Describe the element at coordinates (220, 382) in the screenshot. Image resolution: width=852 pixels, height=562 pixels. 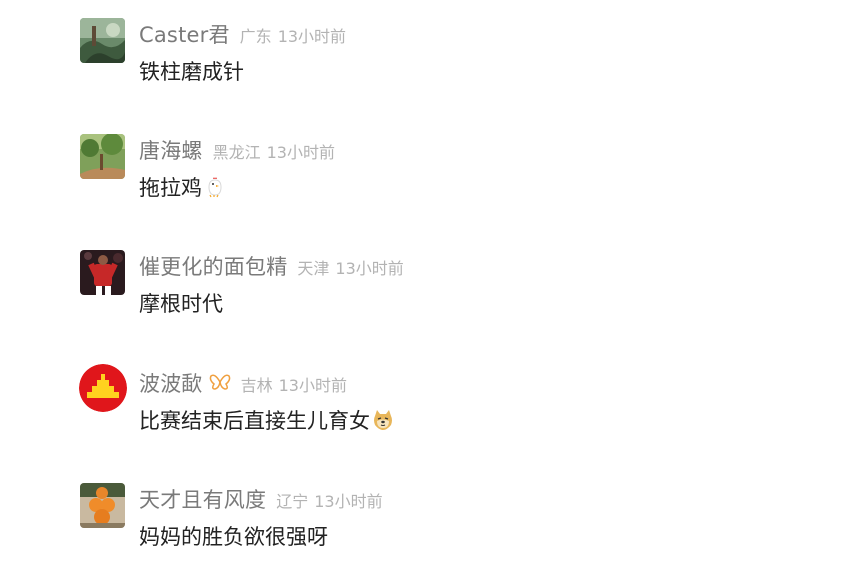
I see `butterfly-badge-icon` at that location.